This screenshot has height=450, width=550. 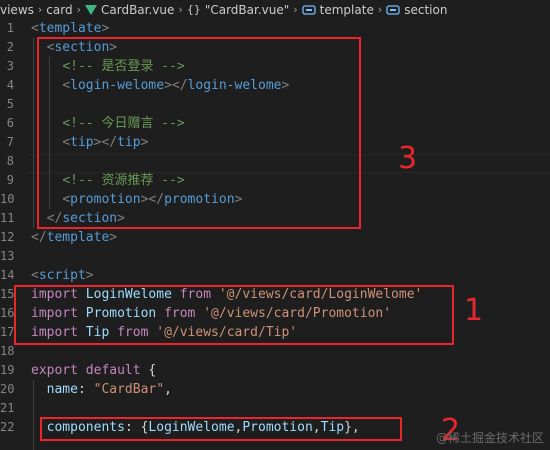 I want to click on code-text: <script>, so click(x=62, y=275).